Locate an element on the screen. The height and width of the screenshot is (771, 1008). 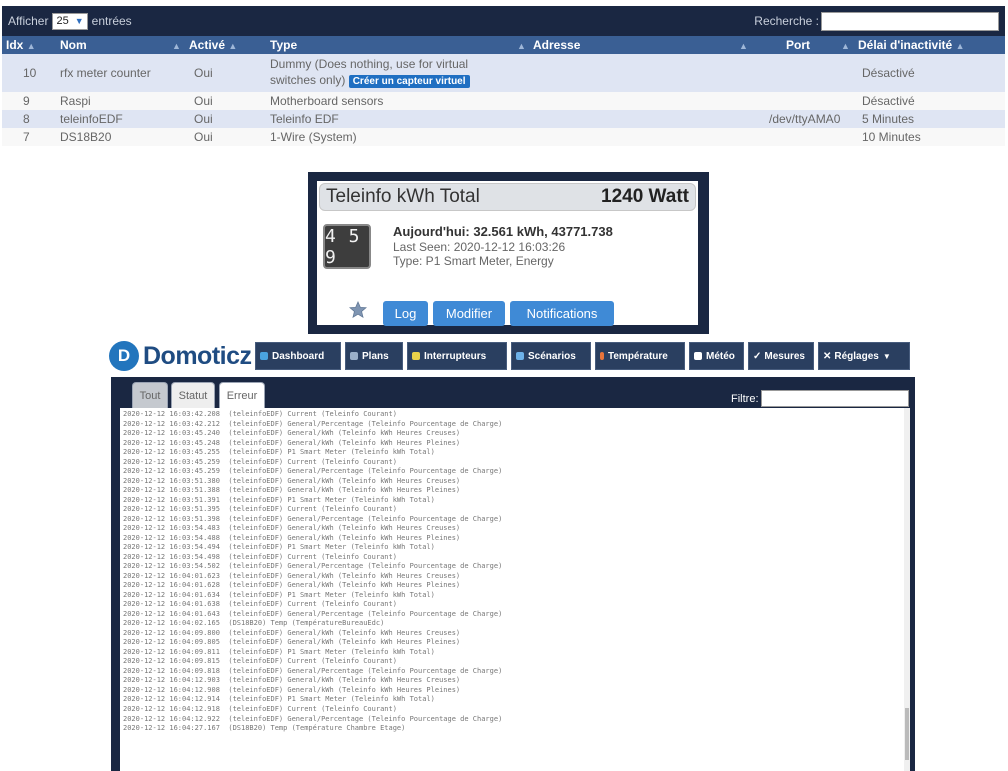
filter-input is located at coordinates (835, 398).